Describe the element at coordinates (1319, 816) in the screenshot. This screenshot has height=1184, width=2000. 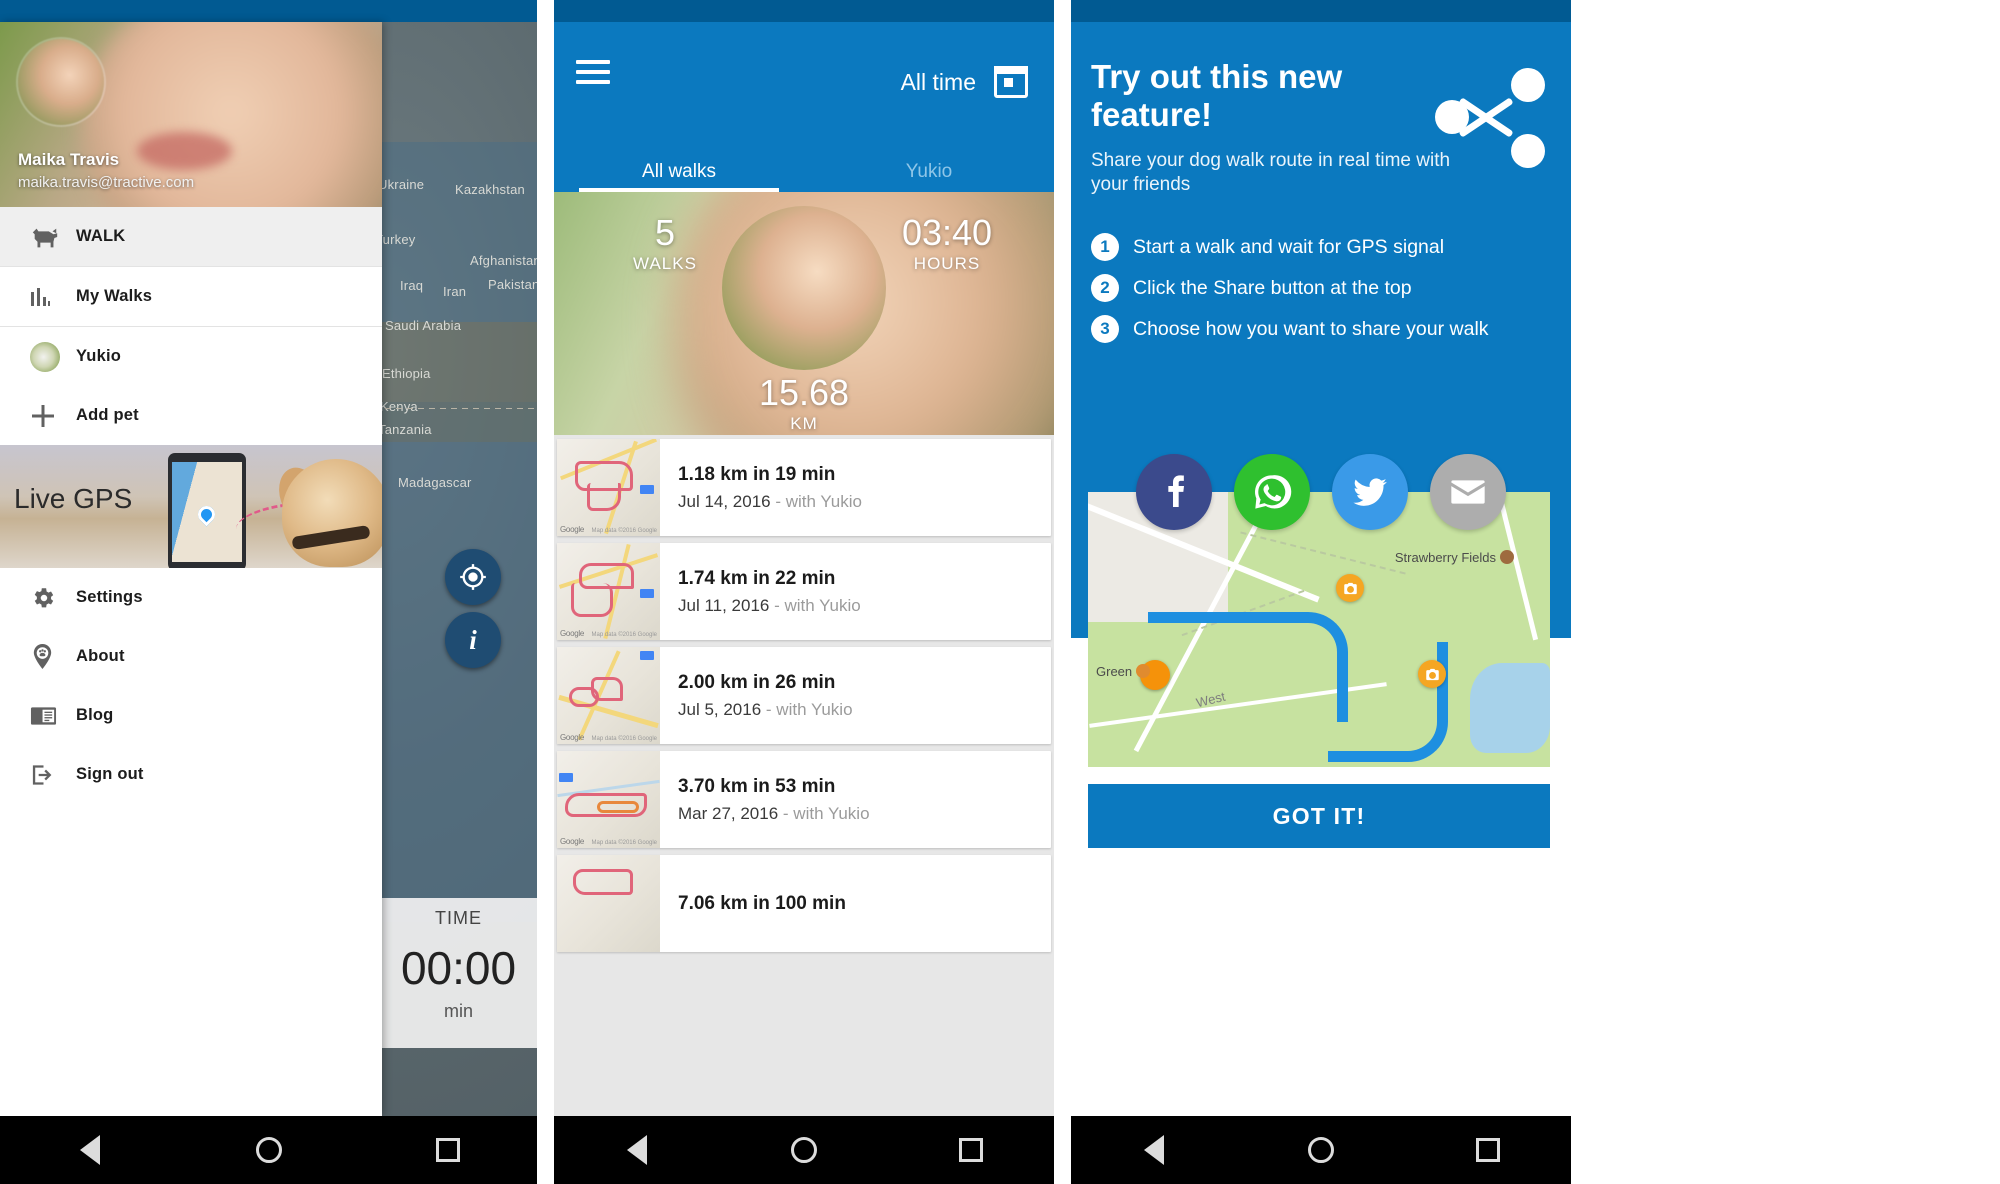
I see `got-it-button: GOT IT!` at that location.